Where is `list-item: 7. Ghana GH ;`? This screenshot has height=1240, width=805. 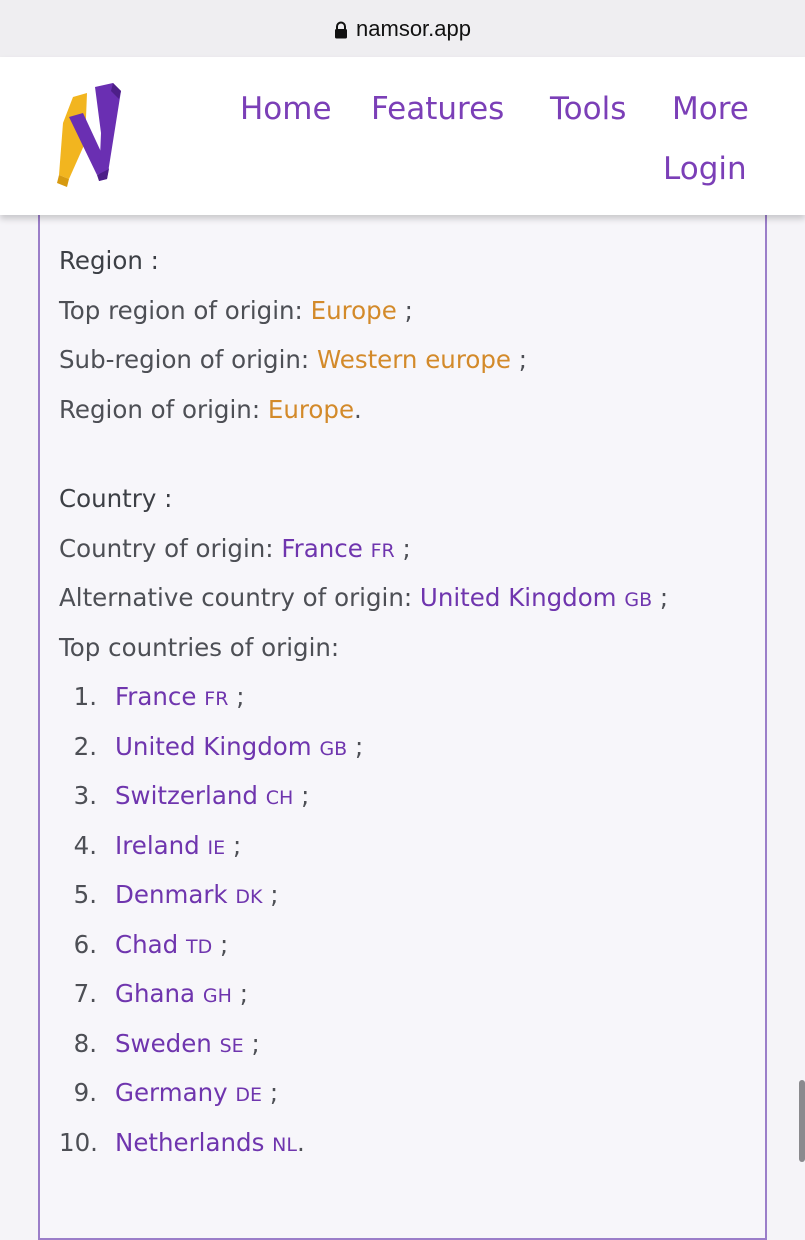
list-item: 7. Ghana GH ; is located at coordinates (414, 1001).